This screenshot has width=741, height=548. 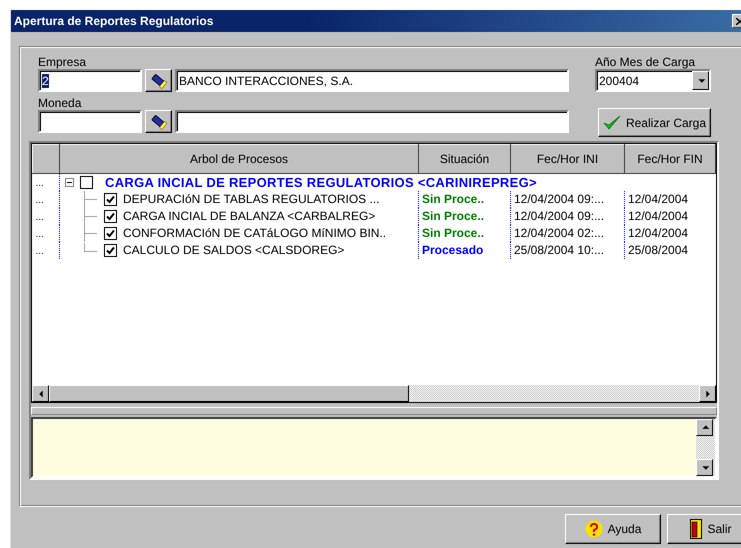 I want to click on help-icon, so click(x=593, y=529).